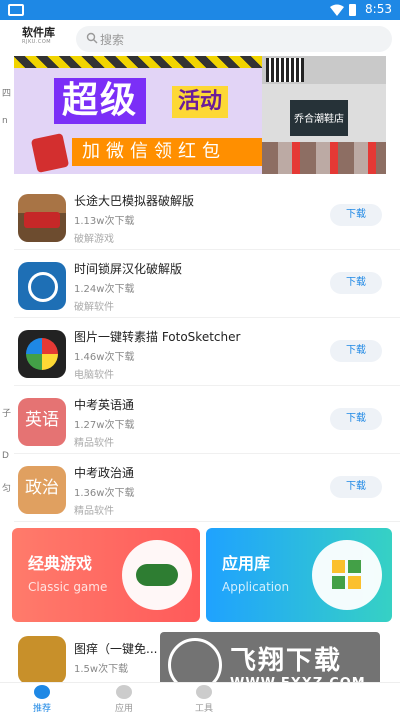 This screenshot has width=400, height=716. Describe the element at coordinates (42, 660) in the screenshot. I see `app-icon` at that location.